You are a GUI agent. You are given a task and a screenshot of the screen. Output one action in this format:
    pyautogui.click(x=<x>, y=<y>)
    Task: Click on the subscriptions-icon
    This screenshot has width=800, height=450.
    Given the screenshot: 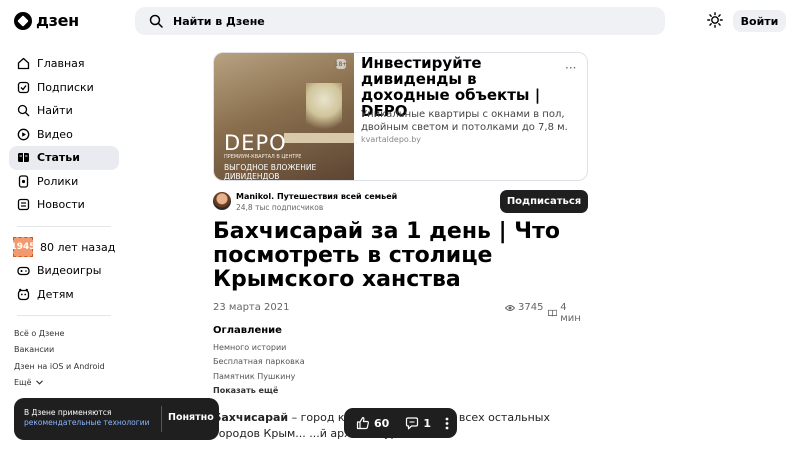 What is the action you would take?
    pyautogui.click(x=23, y=87)
    